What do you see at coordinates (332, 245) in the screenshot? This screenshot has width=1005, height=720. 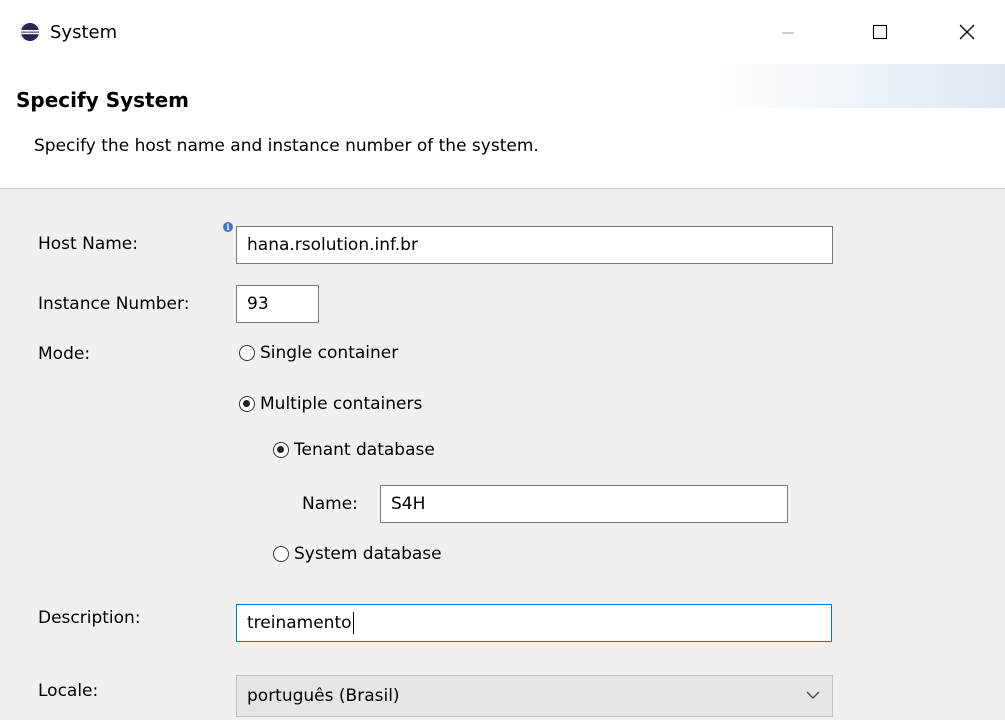 I see `host-name-value: hana.rsolution.inf.br` at bounding box center [332, 245].